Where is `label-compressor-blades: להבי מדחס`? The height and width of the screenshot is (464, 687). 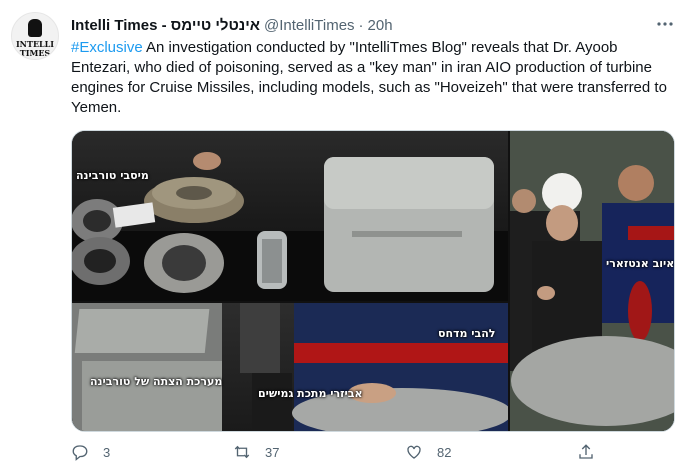 label-compressor-blades: להבי מדחס is located at coordinates (467, 333).